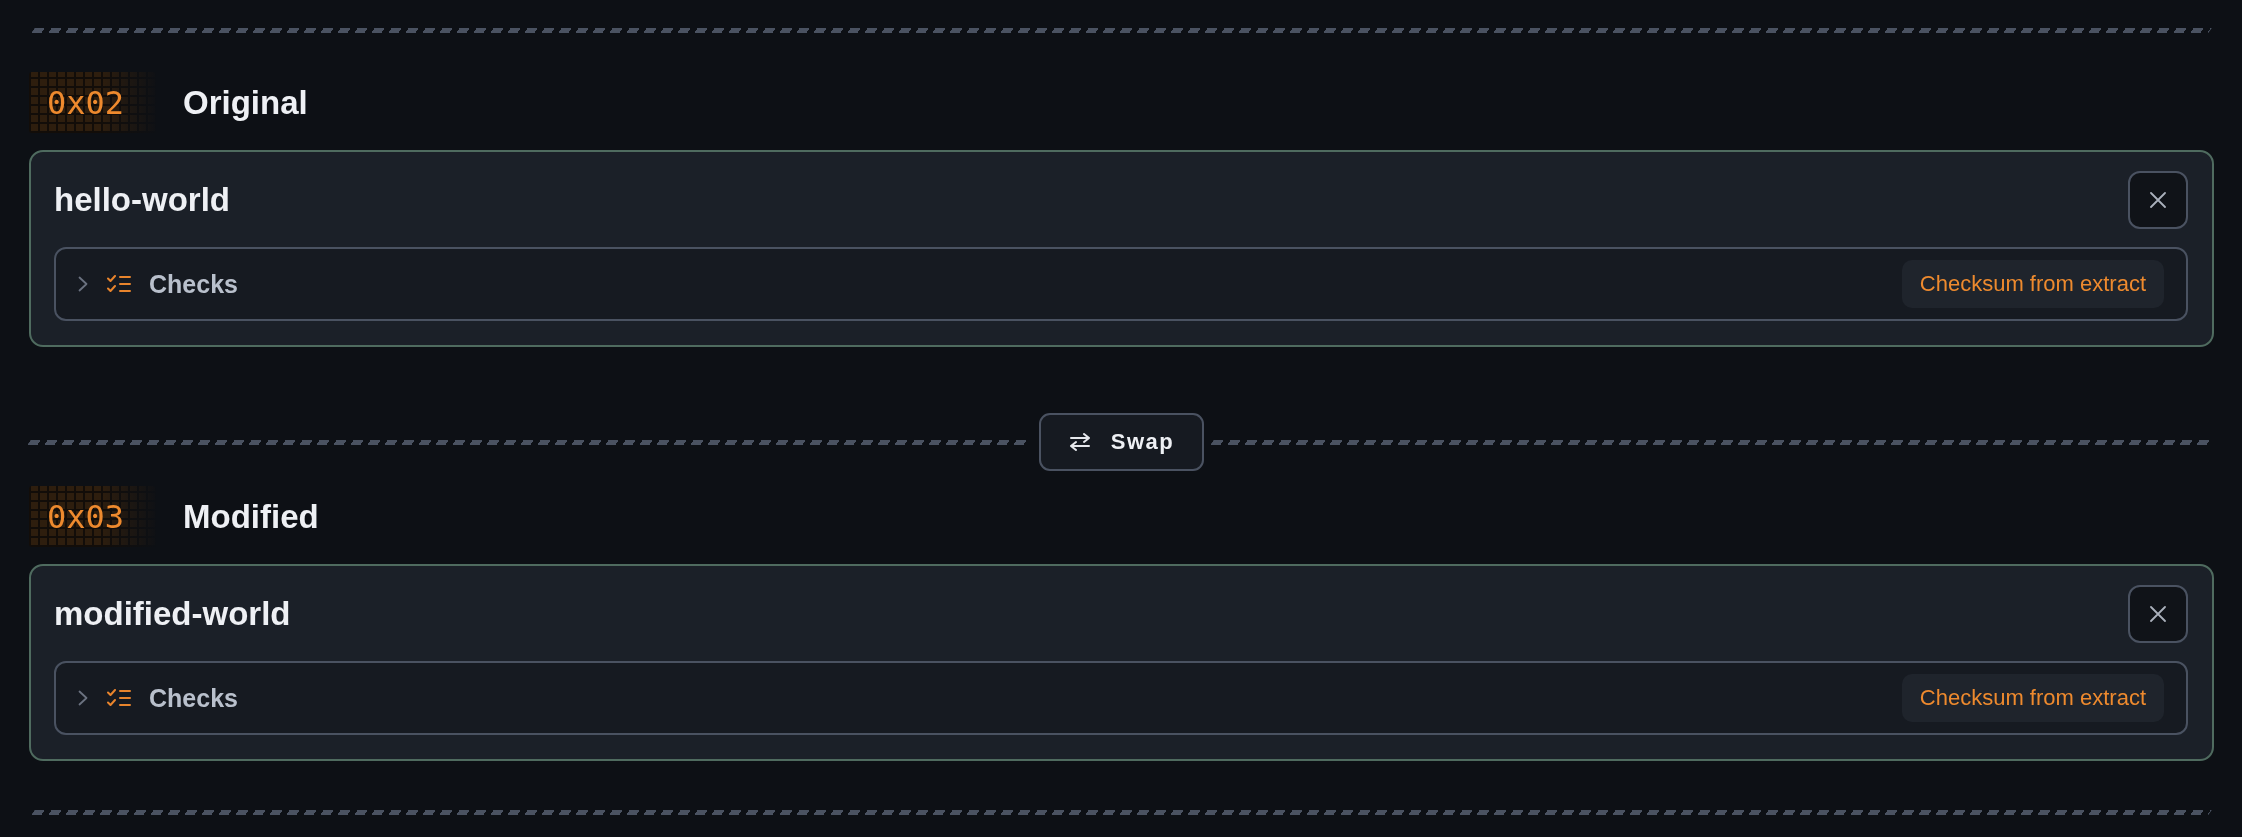  Describe the element at coordinates (1079, 442) in the screenshot. I see `swap-arrows-icon` at that location.